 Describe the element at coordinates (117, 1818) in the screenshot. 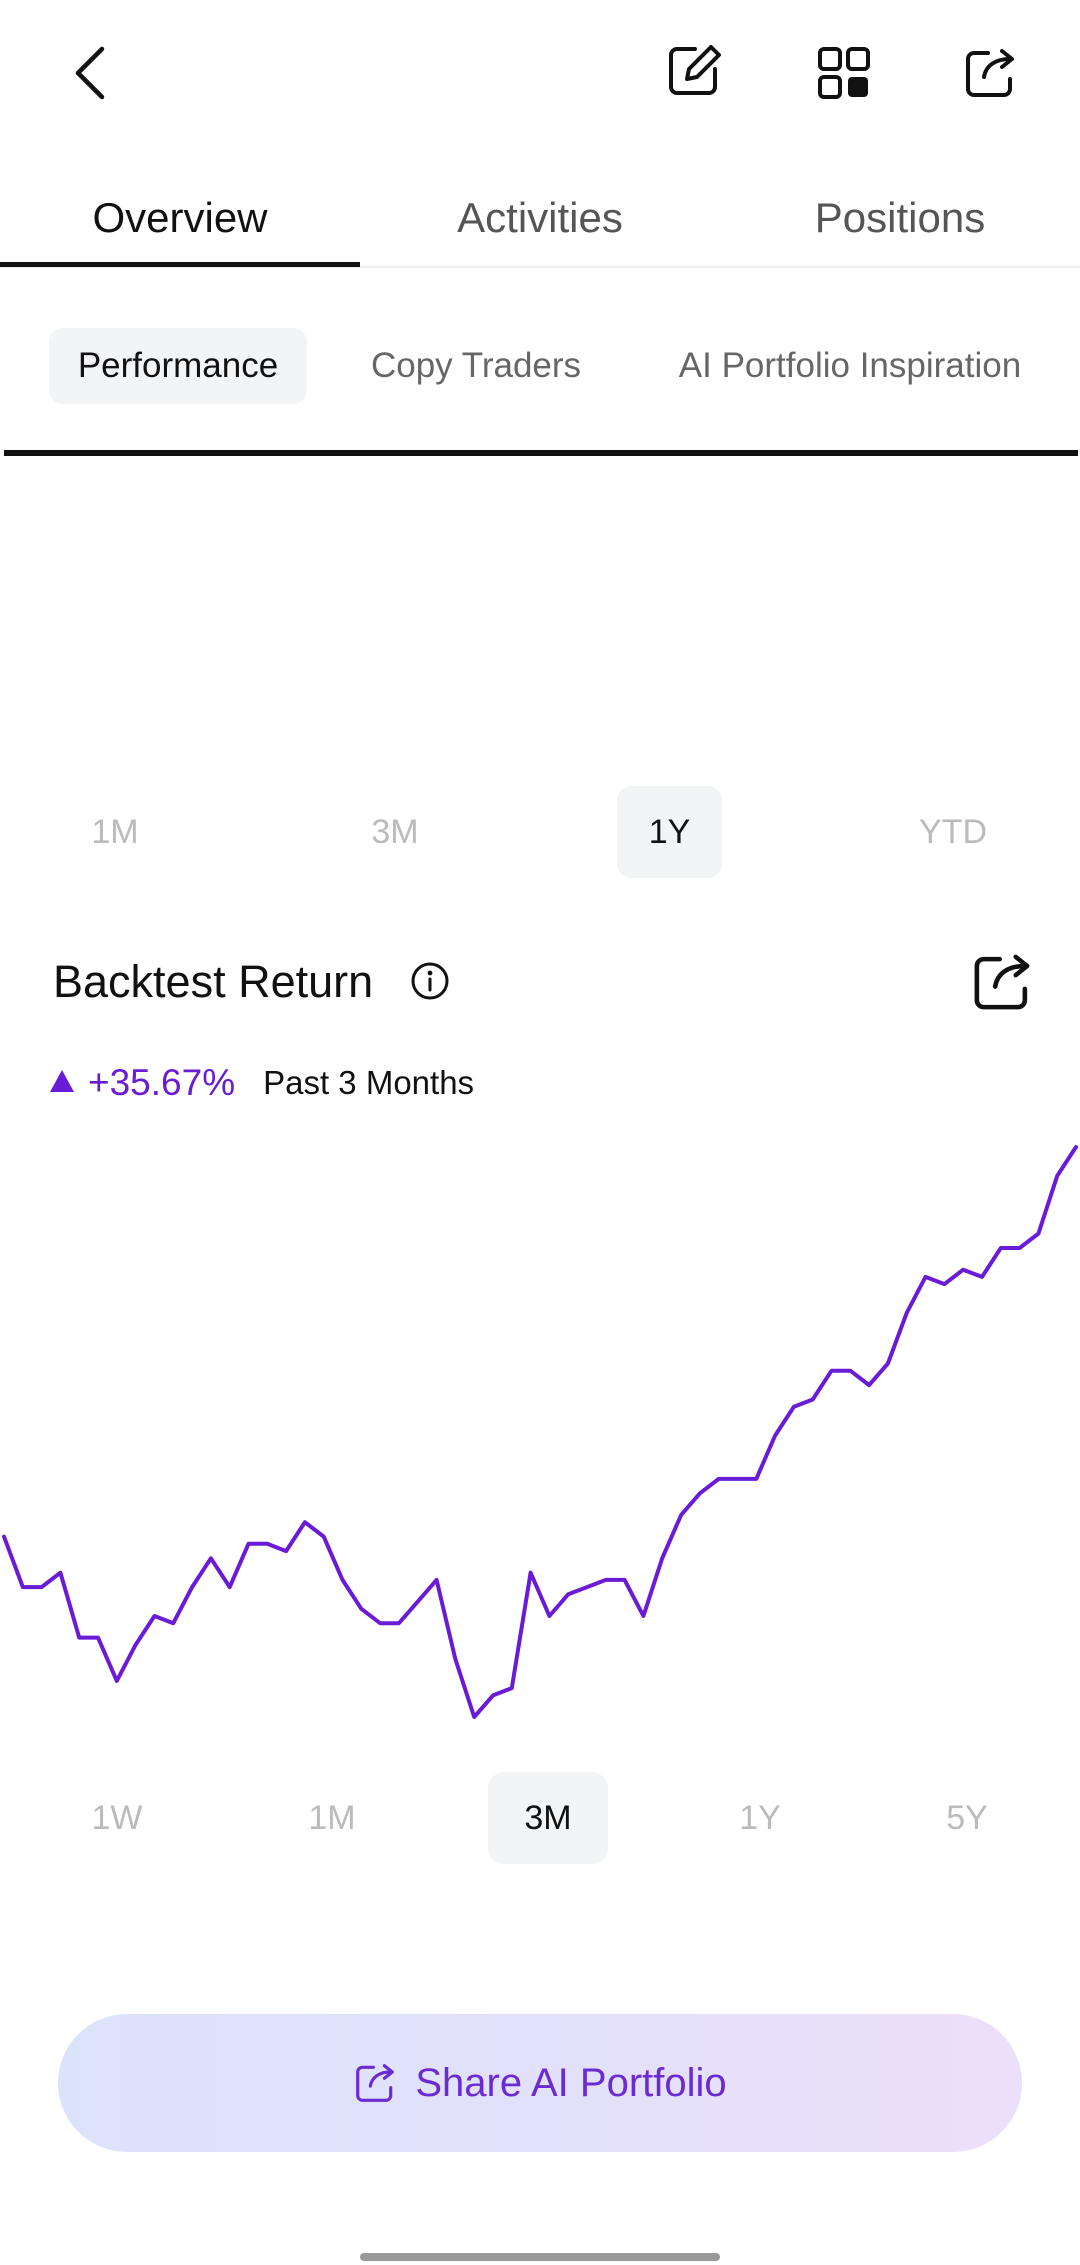

I see `range-1w: 1W` at that location.